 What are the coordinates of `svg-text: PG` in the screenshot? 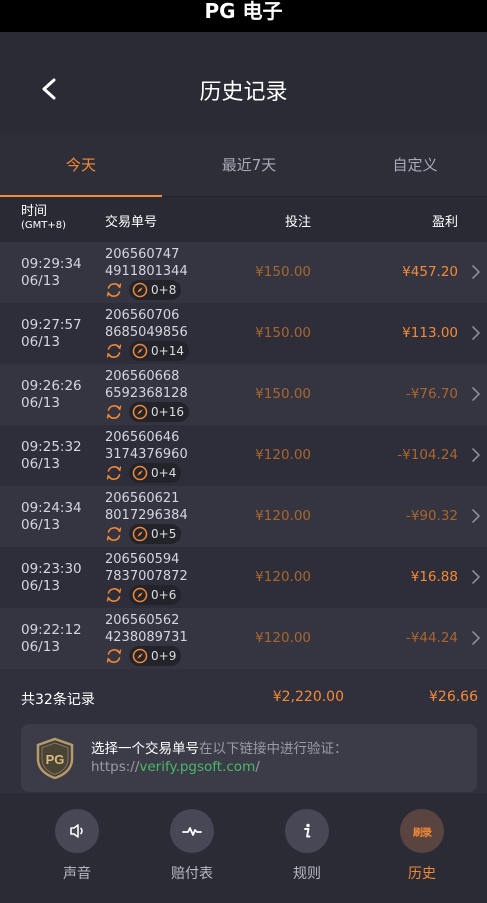 It's located at (55, 759).